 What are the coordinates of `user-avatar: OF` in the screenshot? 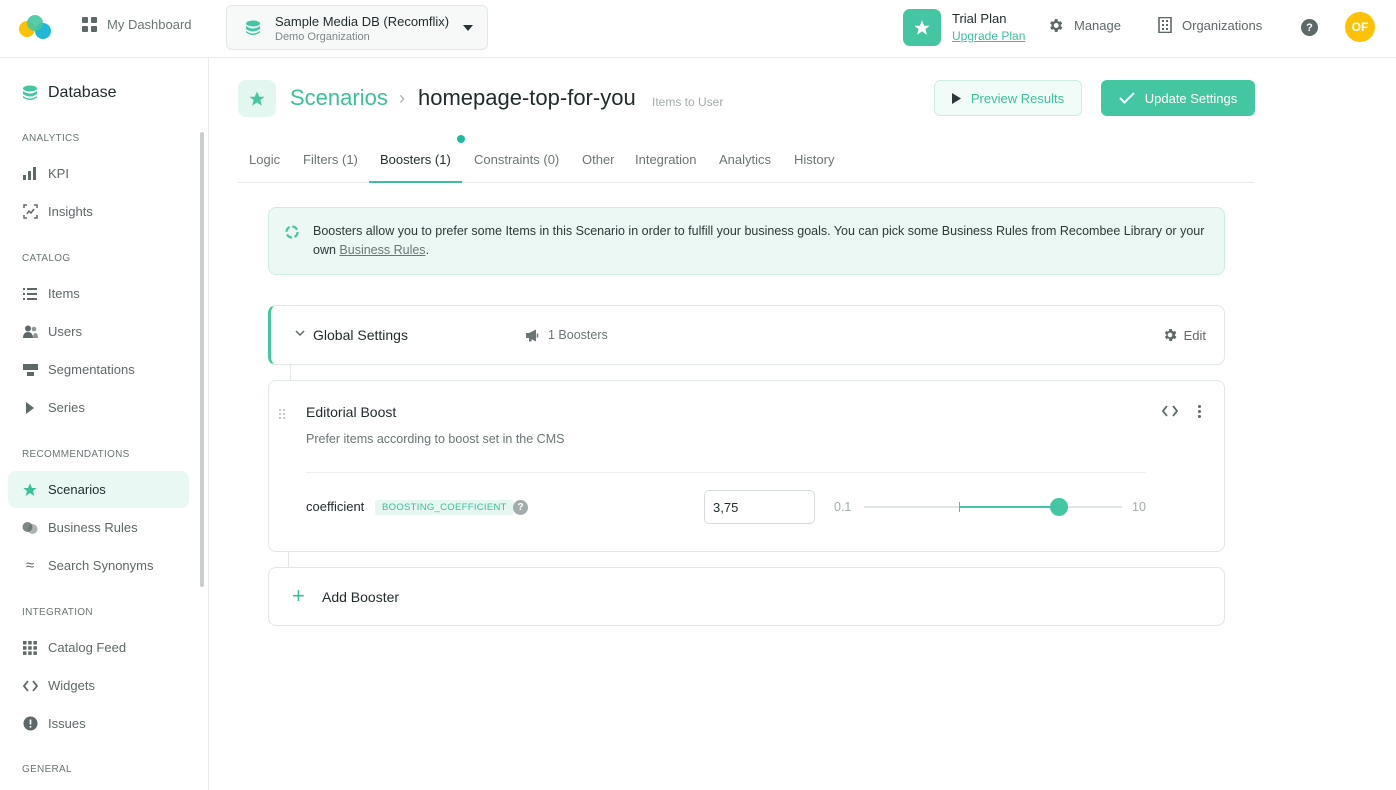 It's located at (1360, 27).